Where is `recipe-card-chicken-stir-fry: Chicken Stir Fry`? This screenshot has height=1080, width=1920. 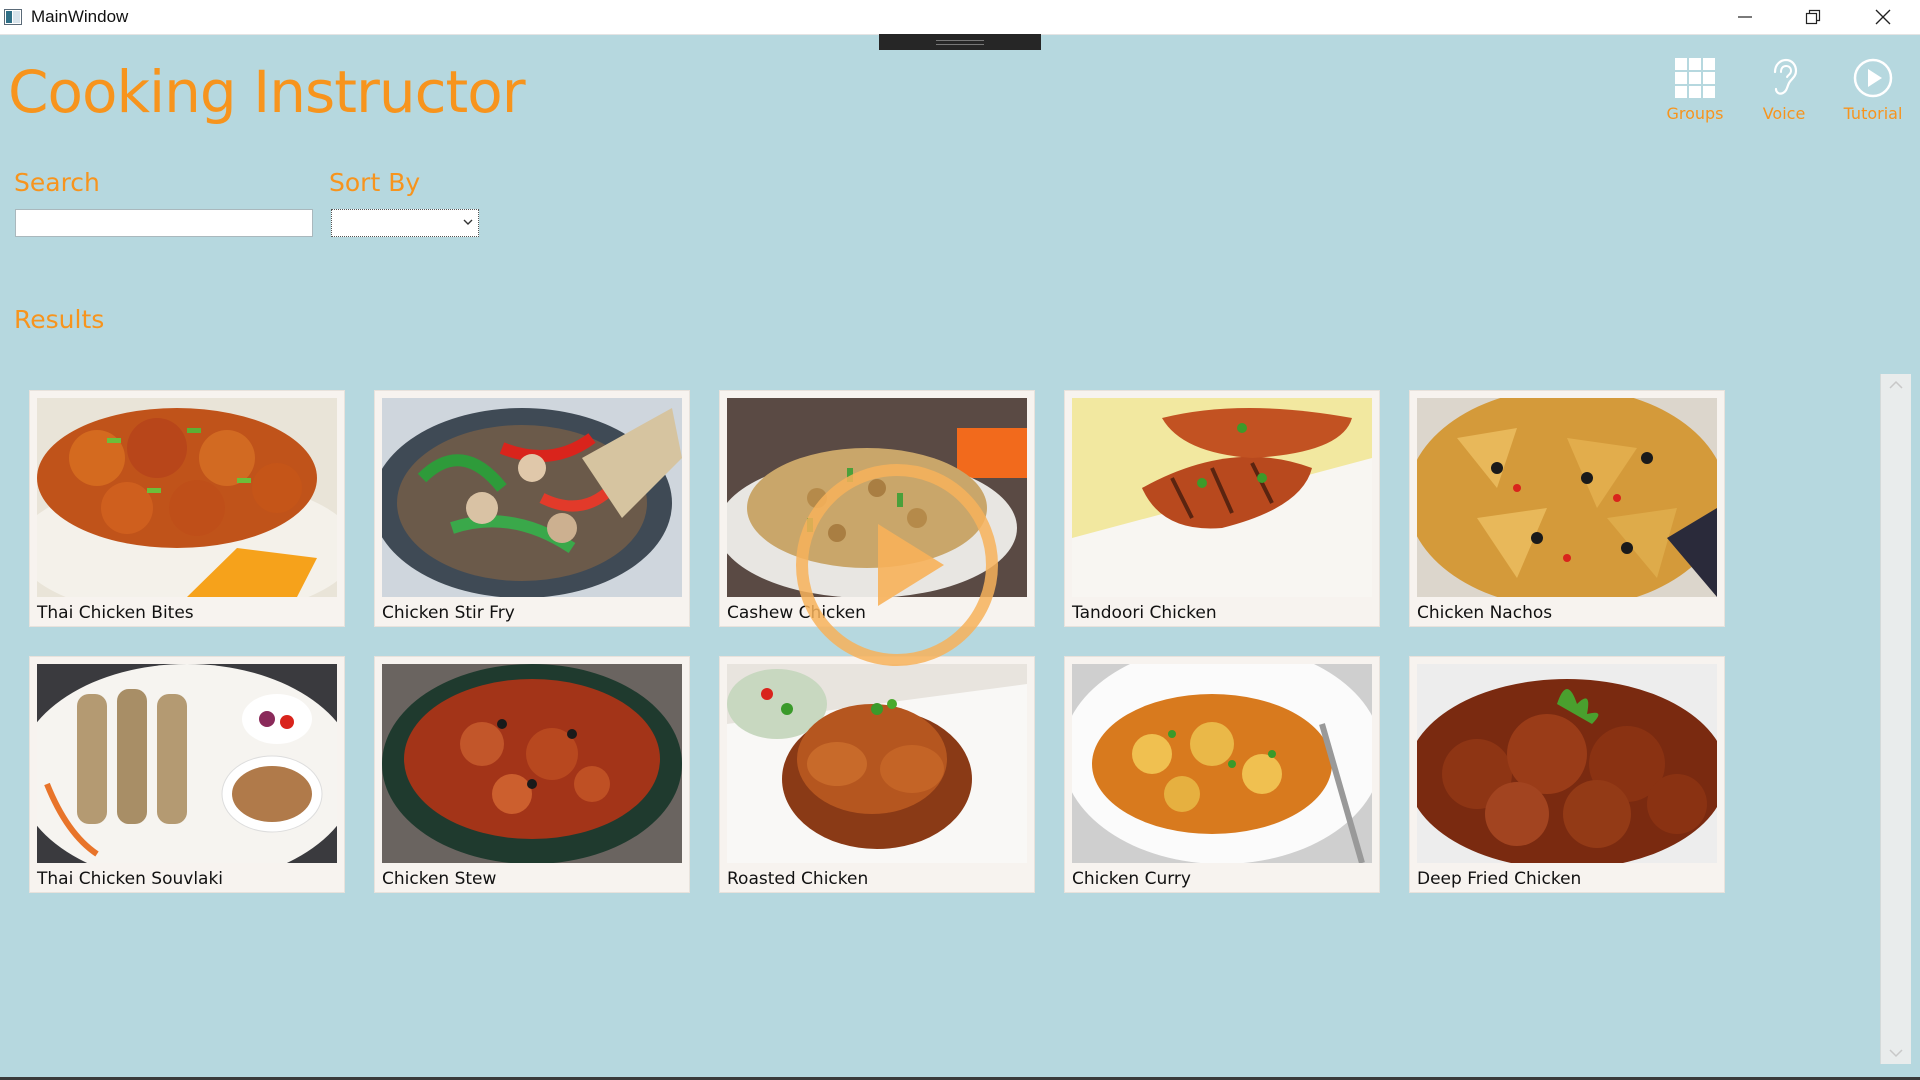 recipe-card-chicken-stir-fry: Chicken Stir Fry is located at coordinates (532, 508).